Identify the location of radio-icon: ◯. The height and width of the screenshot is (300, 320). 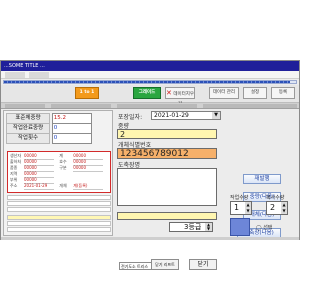
(259, 228).